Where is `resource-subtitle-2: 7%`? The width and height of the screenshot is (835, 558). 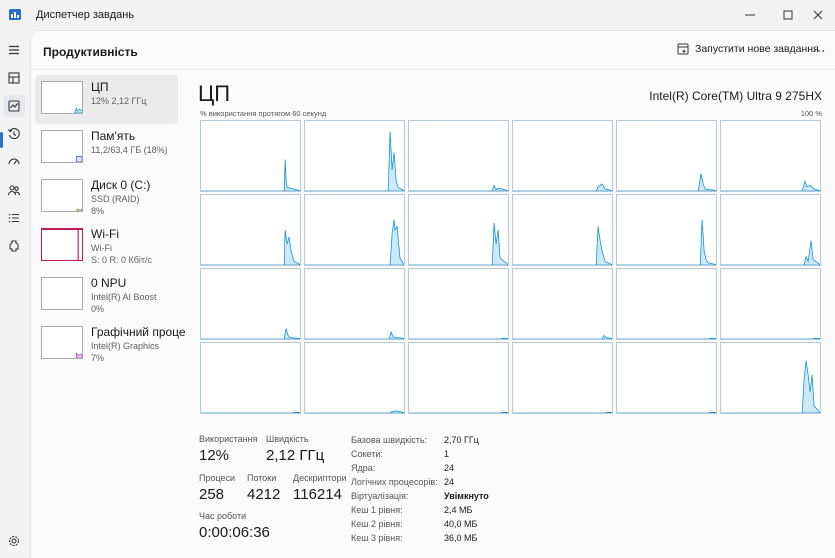 resource-subtitle-2: 7% is located at coordinates (98, 358).